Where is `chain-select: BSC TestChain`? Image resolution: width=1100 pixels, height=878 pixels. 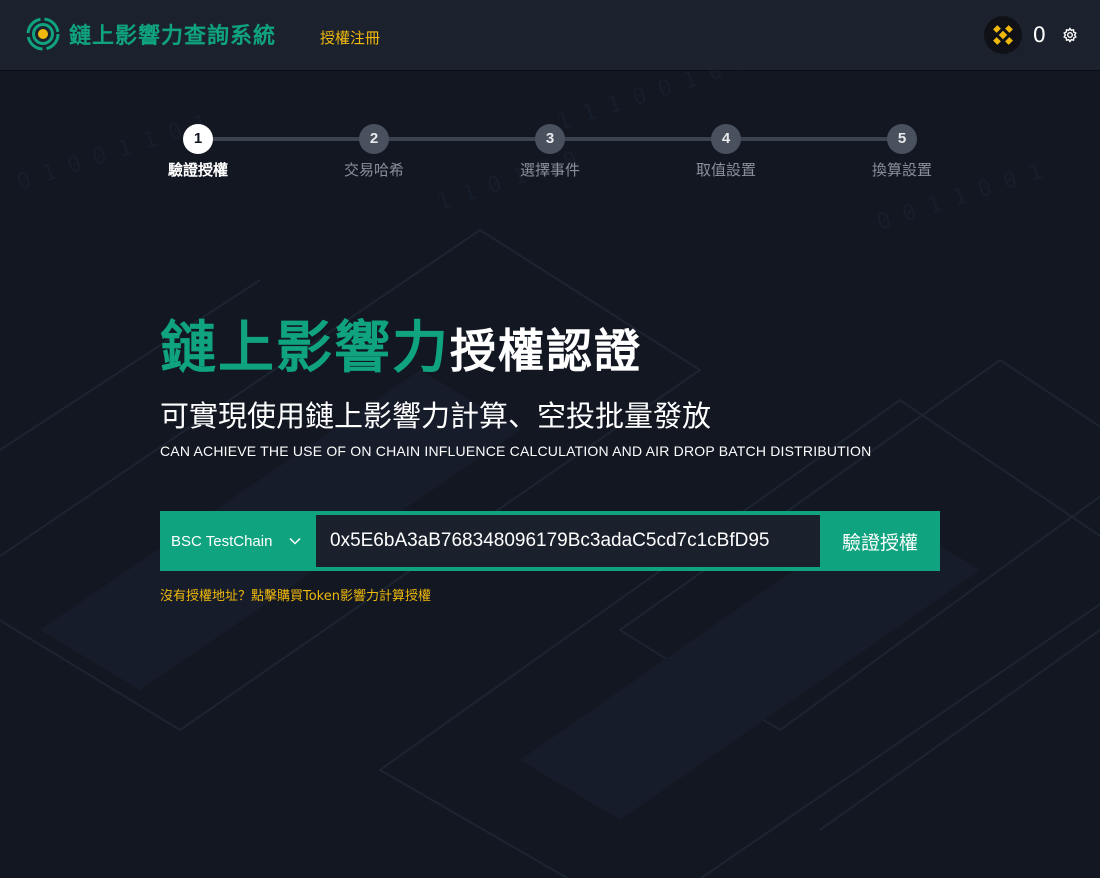 chain-select: BSC TestChain is located at coordinates (238, 541).